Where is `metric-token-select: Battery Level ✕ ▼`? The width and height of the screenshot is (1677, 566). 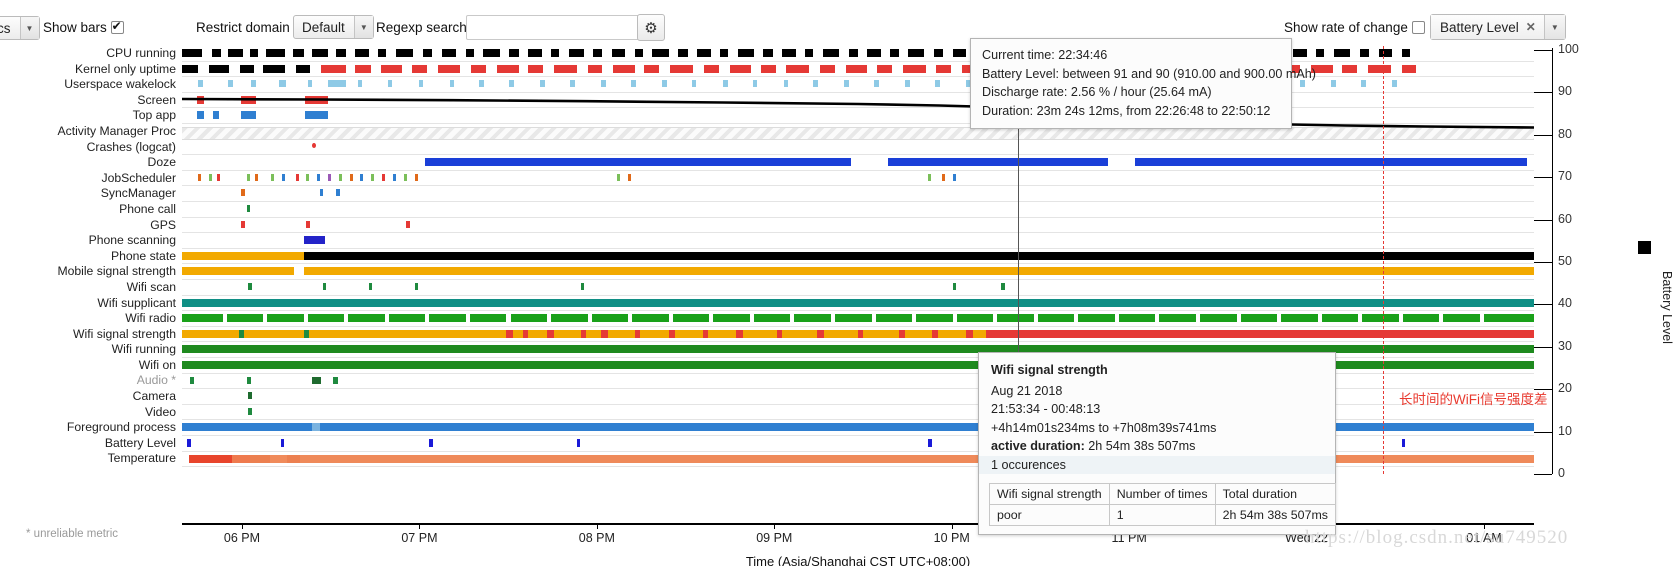
metric-token-select: Battery Level ✕ ▼ is located at coordinates (1498, 27).